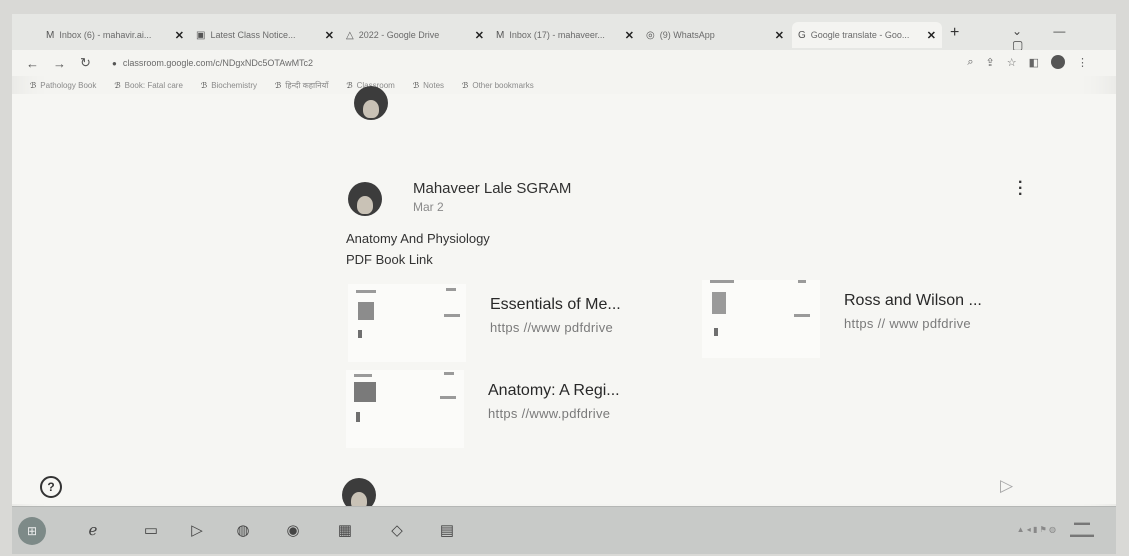 This screenshot has height=556, width=1129. I want to click on media-player-icon: ▷, so click(197, 530).